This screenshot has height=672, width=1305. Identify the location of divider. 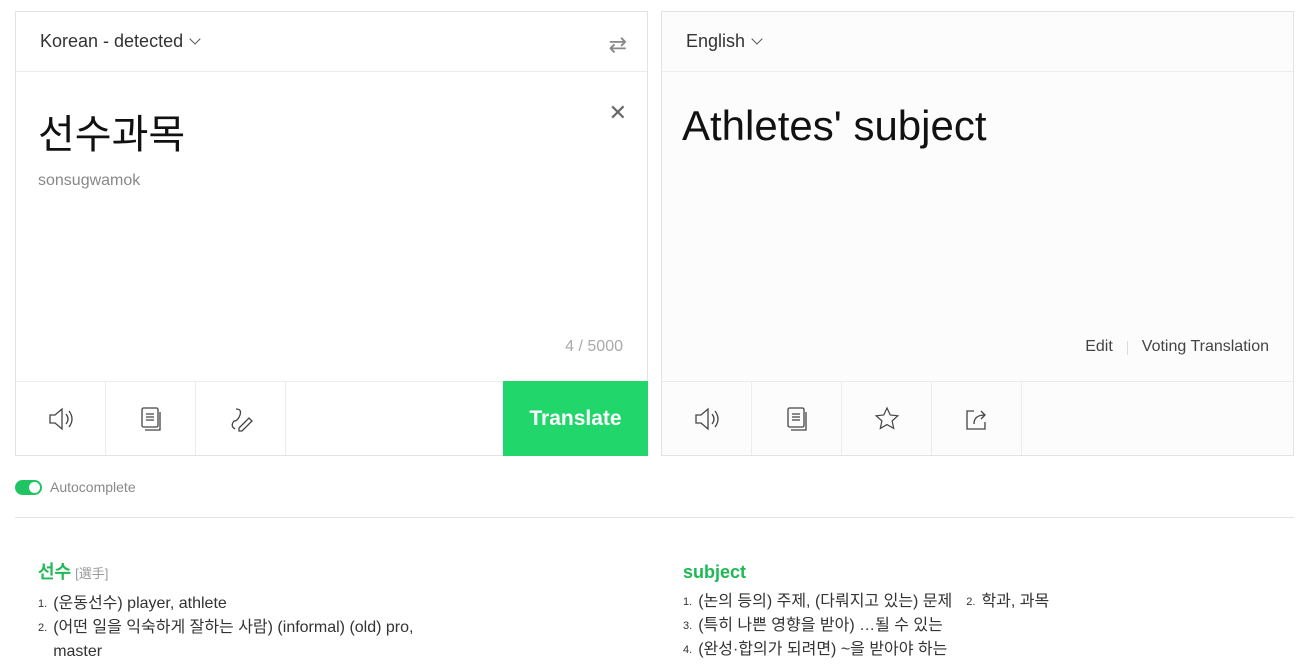
(654, 517).